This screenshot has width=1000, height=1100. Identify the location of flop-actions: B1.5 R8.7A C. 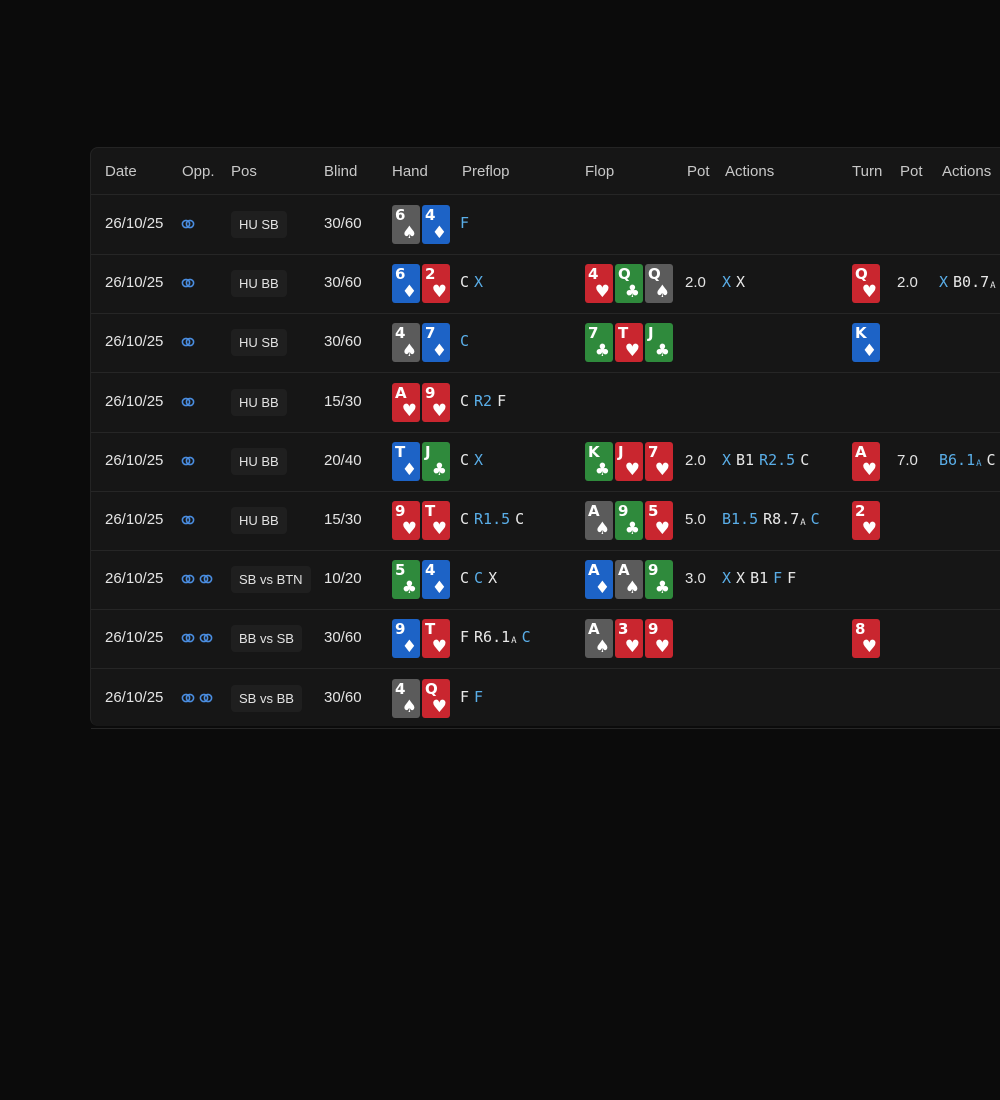
(773, 519).